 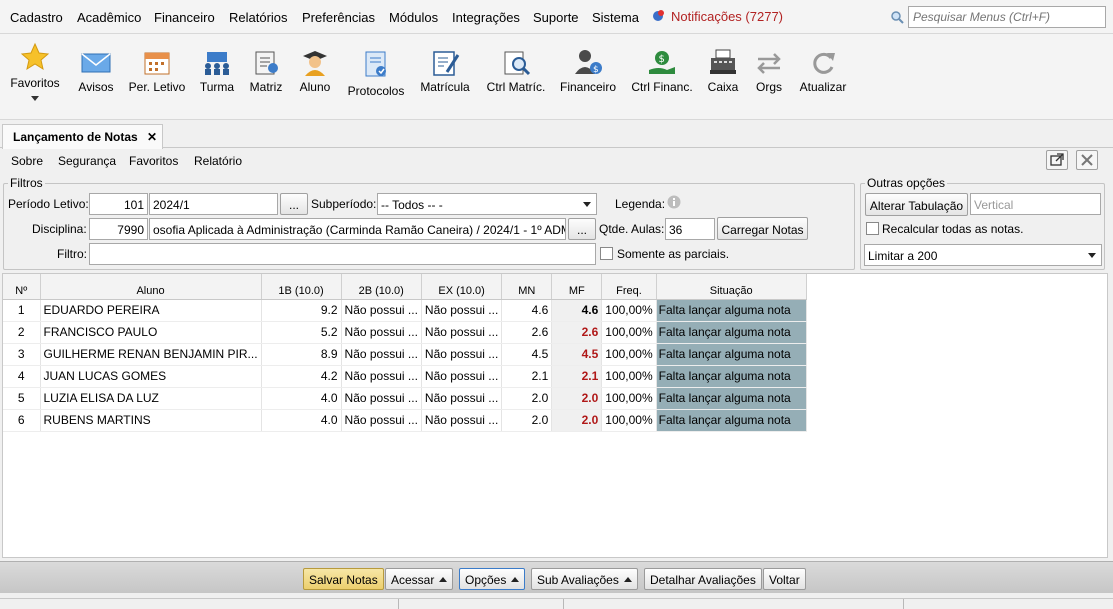 What do you see at coordinates (584, 579) in the screenshot?
I see `sub-avaliacoes-button: Sub Avaliações` at bounding box center [584, 579].